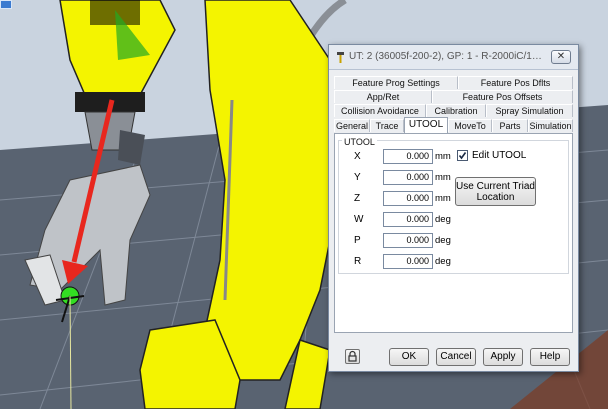 The height and width of the screenshot is (409, 608). I want to click on tab-feature-pos-offsets: Feature Pos Offsets, so click(502, 96).